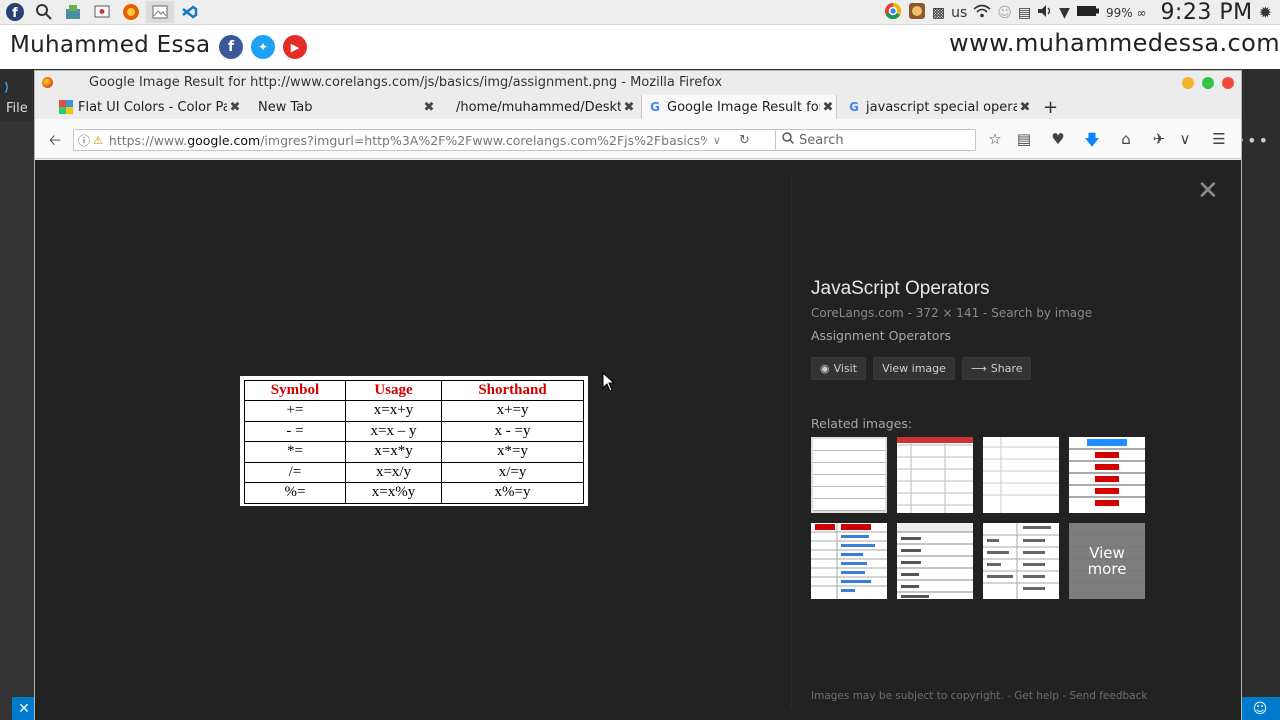 Image resolution: width=1280 pixels, height=720 pixels. What do you see at coordinates (189, 12) in the screenshot?
I see `vscode-launcher-icon` at bounding box center [189, 12].